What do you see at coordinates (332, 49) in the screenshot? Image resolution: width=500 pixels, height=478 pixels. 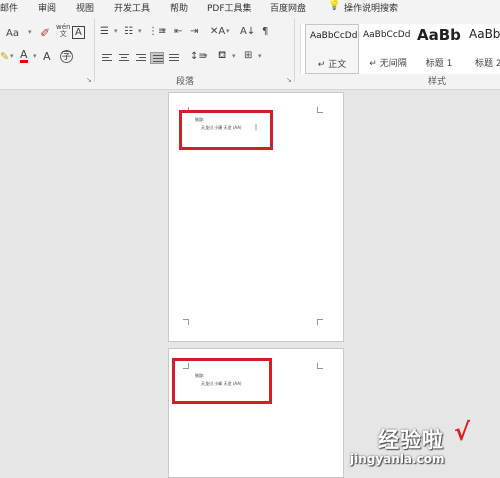 I see `style-normal: AaBbCcDd ↵ 正文` at bounding box center [332, 49].